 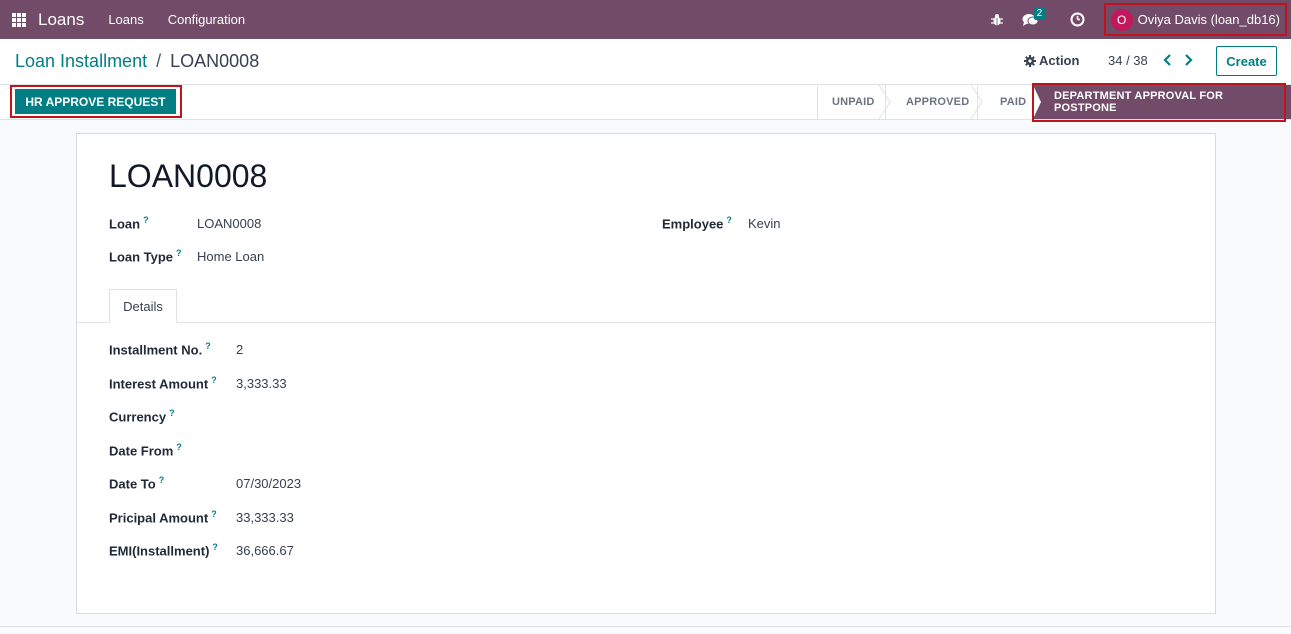 I want to click on currency-label: Currency?, so click(x=142, y=416).